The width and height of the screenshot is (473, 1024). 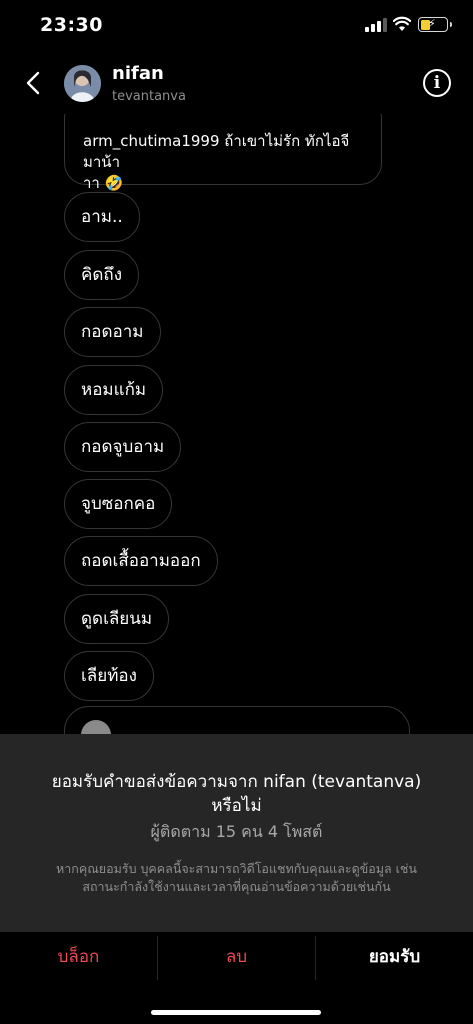 What do you see at coordinates (376, 25) in the screenshot?
I see `signal-icon` at bounding box center [376, 25].